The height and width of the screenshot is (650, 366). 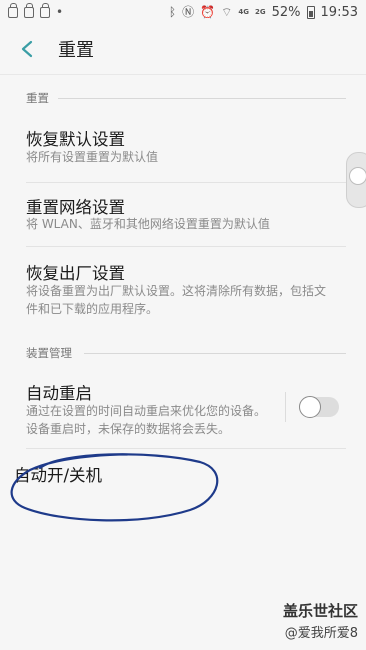 What do you see at coordinates (58, 475) in the screenshot?
I see `item-title: 自动开/关机` at bounding box center [58, 475].